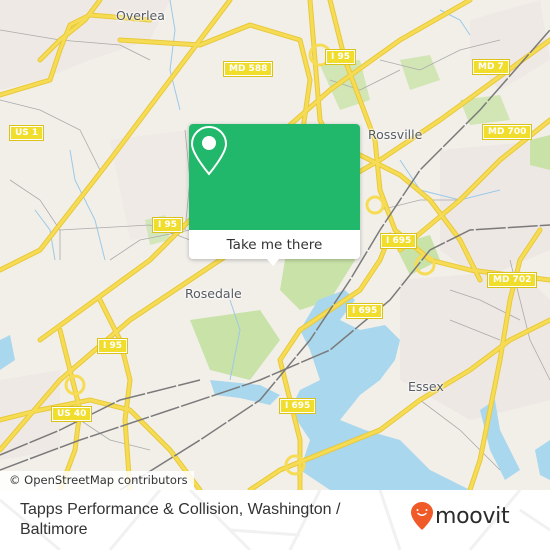 The height and width of the screenshot is (550, 550). I want to click on route-shield-md700: MD 700, so click(507, 132).